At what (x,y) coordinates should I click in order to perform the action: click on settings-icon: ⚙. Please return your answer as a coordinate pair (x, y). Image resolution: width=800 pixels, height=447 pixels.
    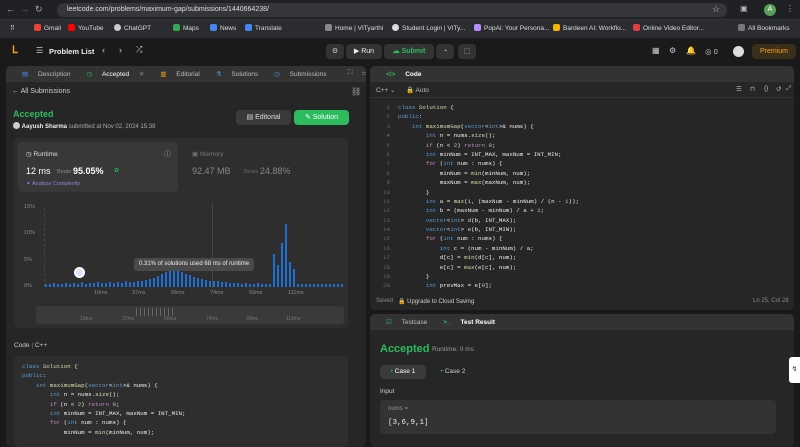
    Looking at the image, I should click on (672, 50).